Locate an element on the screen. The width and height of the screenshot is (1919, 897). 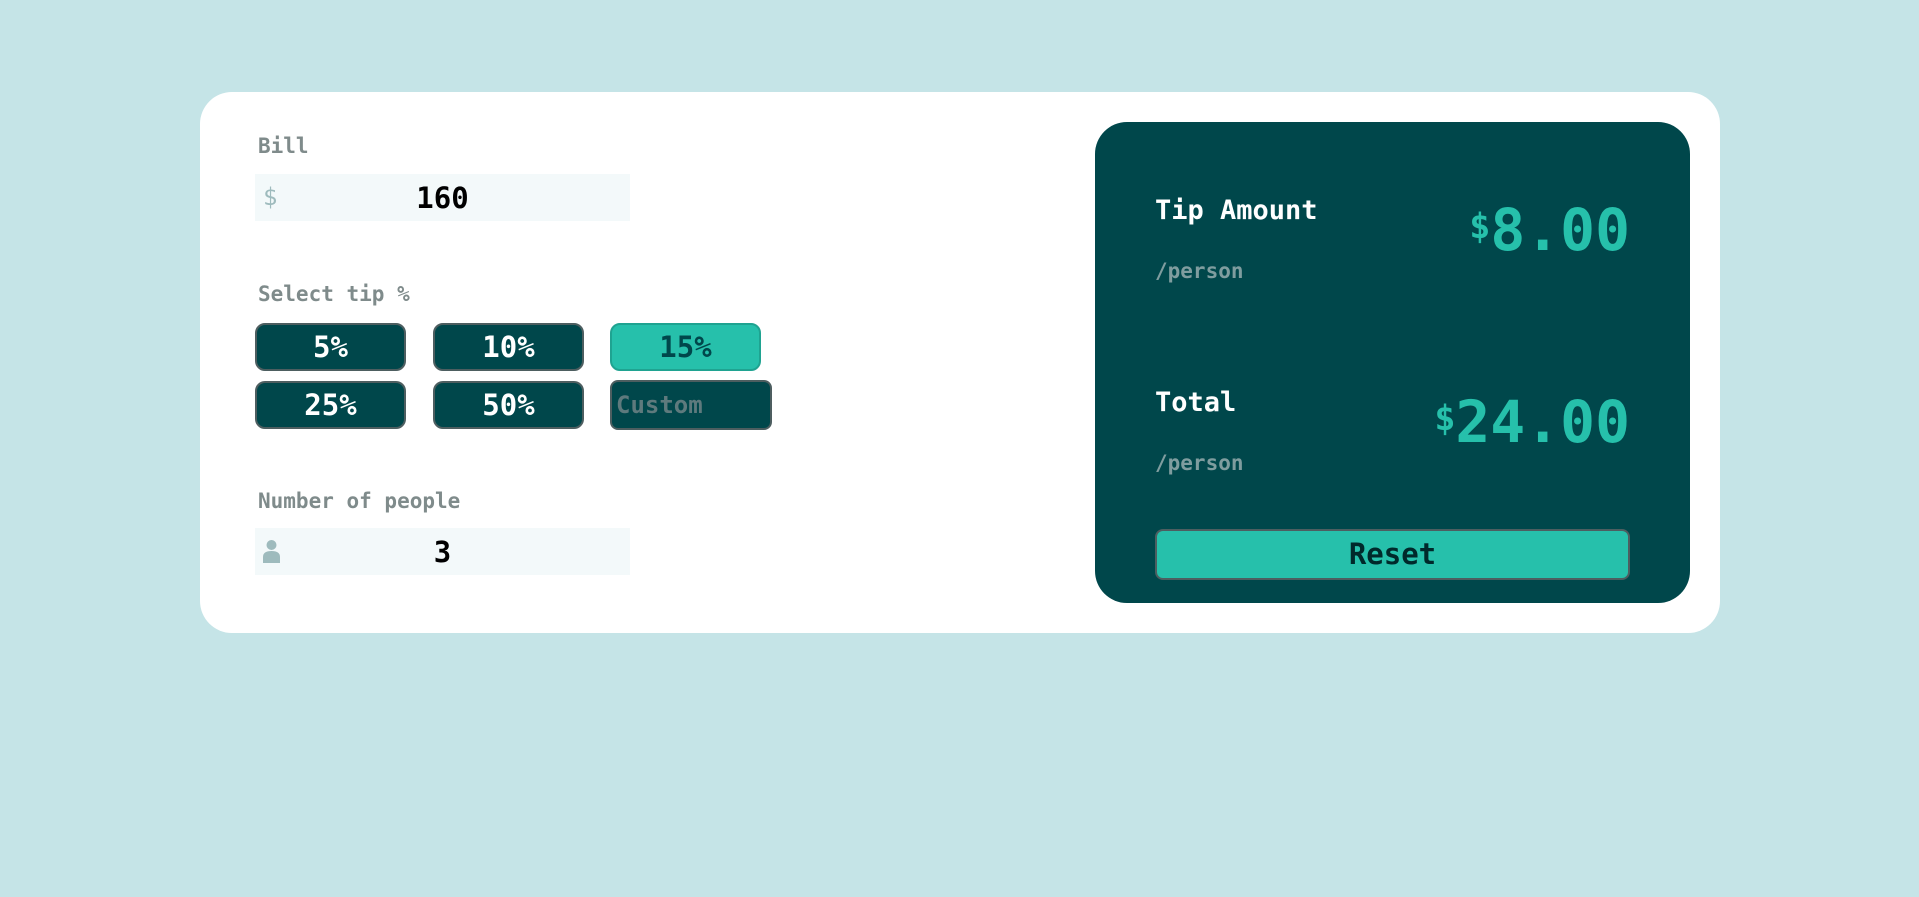
bill-field: $ 160 is located at coordinates (442, 197).